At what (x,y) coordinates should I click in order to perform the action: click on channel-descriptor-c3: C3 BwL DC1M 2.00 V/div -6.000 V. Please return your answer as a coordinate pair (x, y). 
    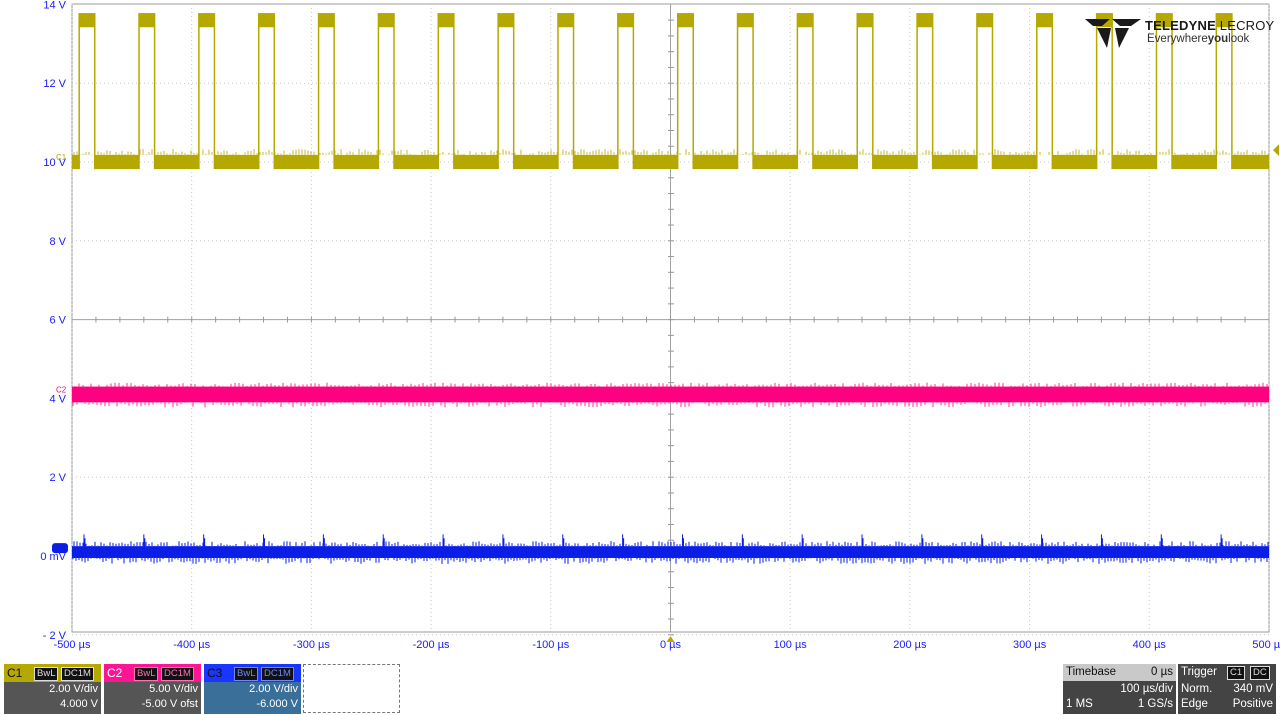
    Looking at the image, I should click on (252, 689).